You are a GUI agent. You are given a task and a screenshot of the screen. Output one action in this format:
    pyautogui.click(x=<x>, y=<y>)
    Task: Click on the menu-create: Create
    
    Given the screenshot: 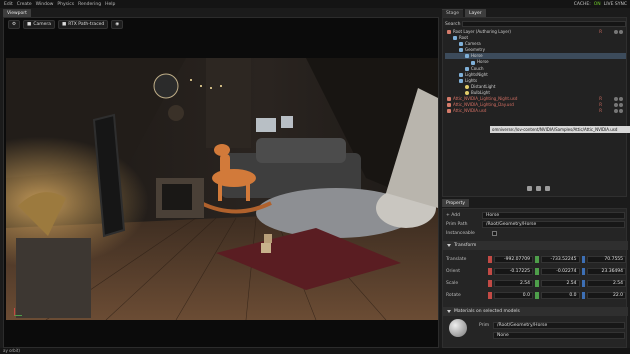 What is the action you would take?
    pyautogui.click(x=24, y=4)
    